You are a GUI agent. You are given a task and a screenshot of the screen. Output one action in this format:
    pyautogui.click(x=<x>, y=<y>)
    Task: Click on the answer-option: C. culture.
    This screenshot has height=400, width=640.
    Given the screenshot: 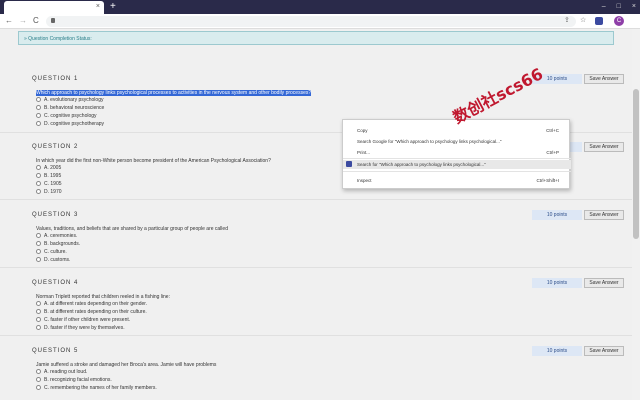 What is the action you would take?
    pyautogui.click(x=51, y=252)
    